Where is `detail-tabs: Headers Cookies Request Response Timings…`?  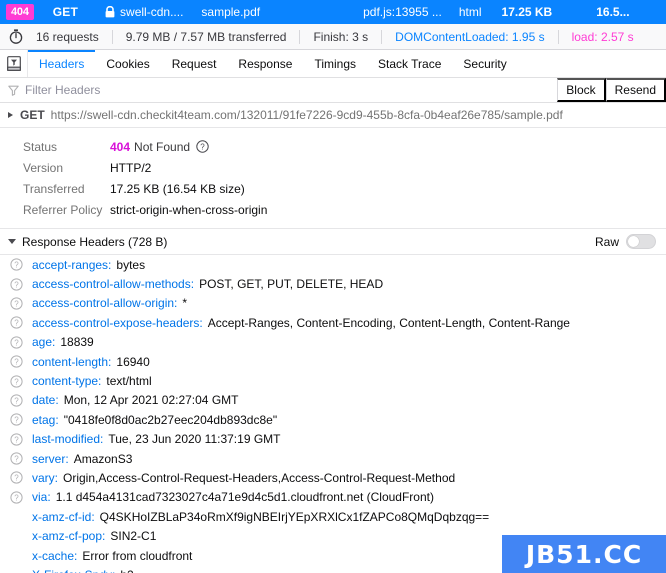 detail-tabs: Headers Cookies Request Response Timings… is located at coordinates (333, 64).